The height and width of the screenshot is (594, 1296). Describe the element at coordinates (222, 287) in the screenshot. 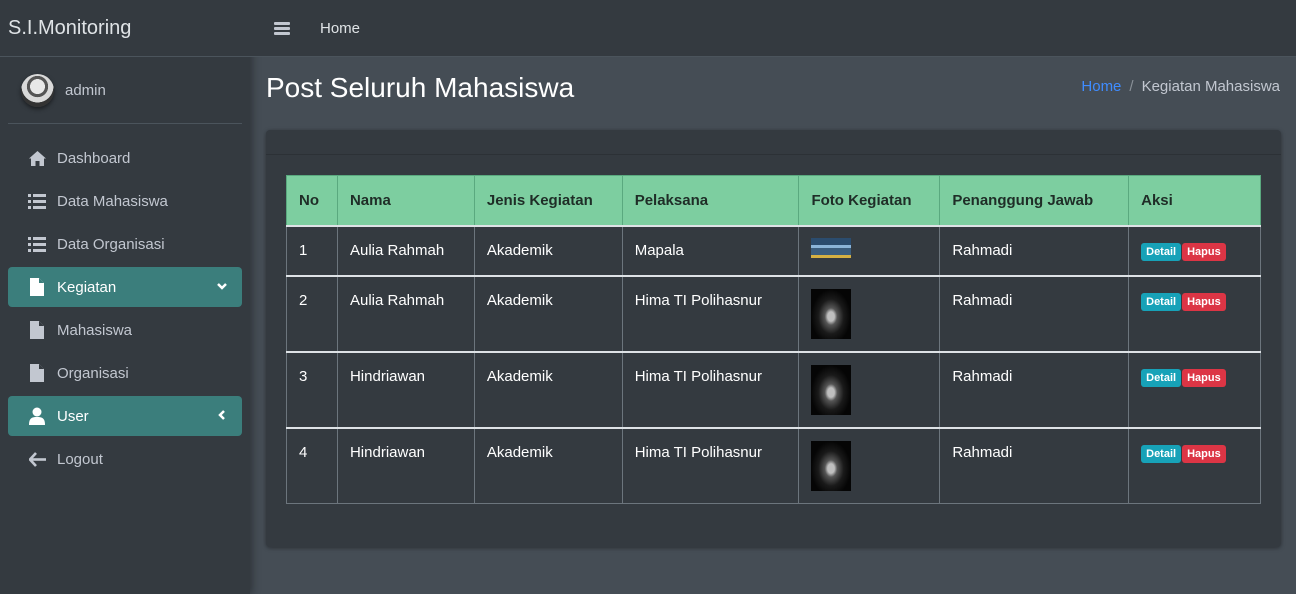

I see `chevron-down-icon` at that location.